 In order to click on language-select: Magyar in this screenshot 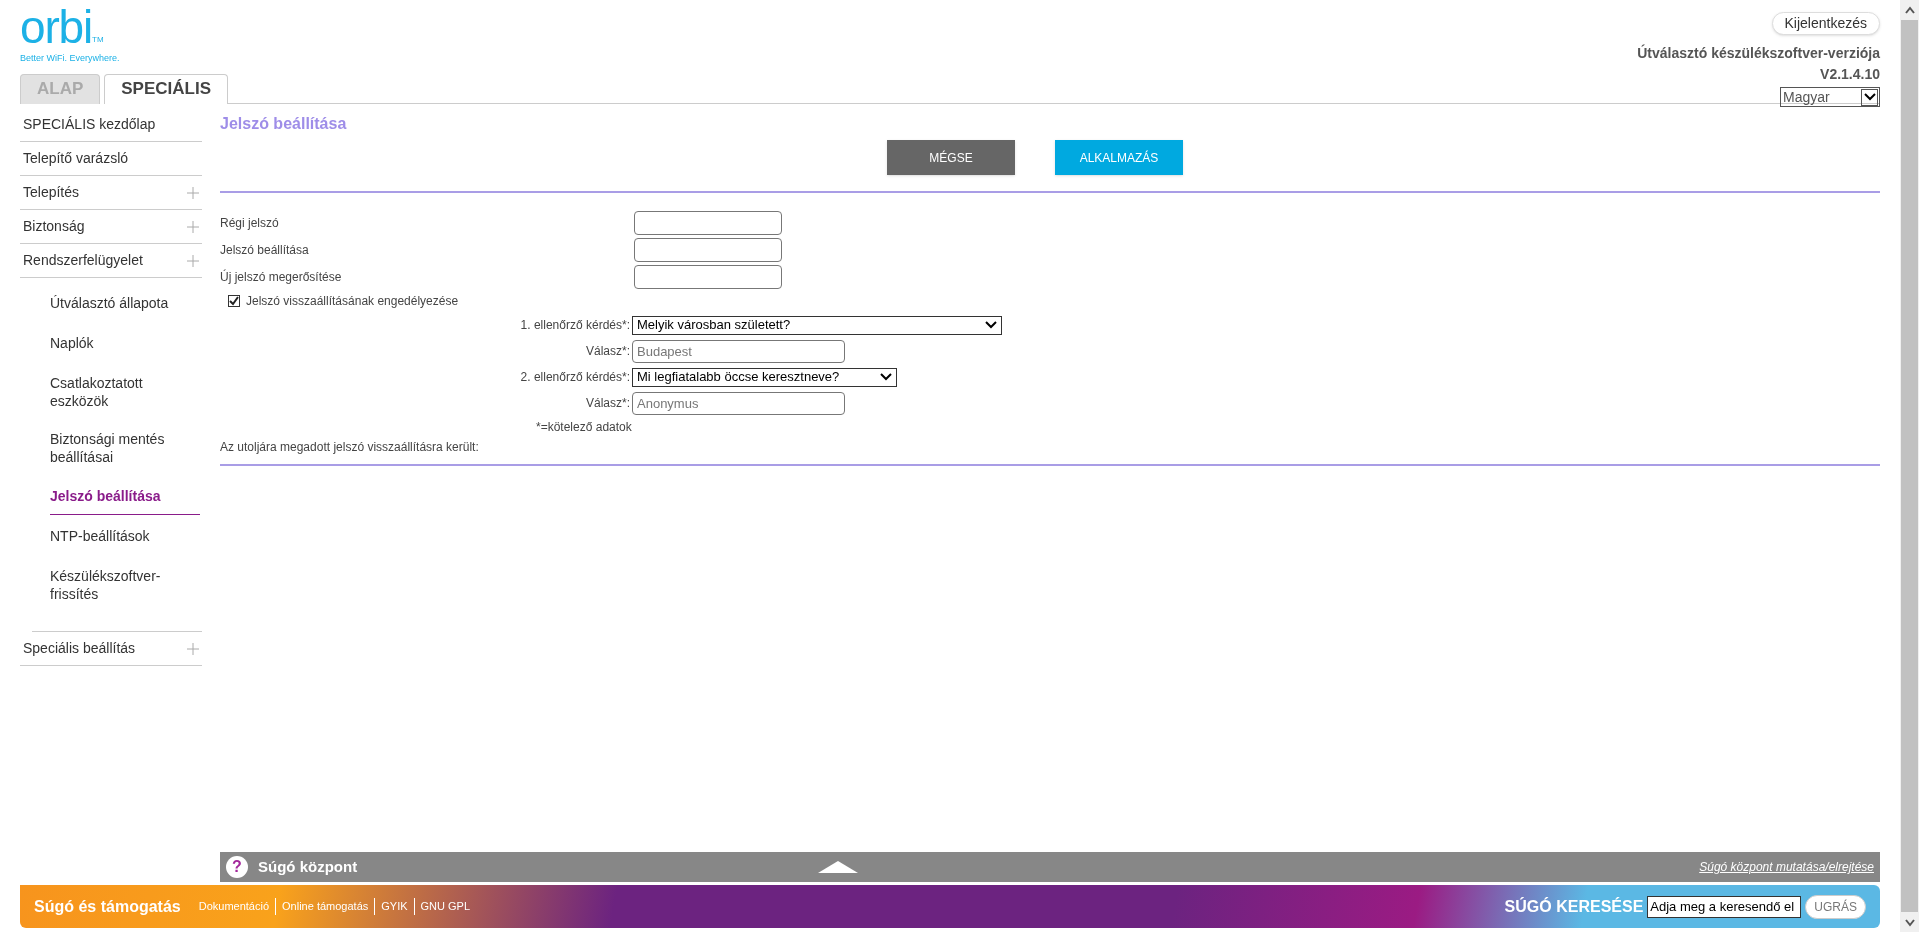, I will do `click(1830, 97)`.